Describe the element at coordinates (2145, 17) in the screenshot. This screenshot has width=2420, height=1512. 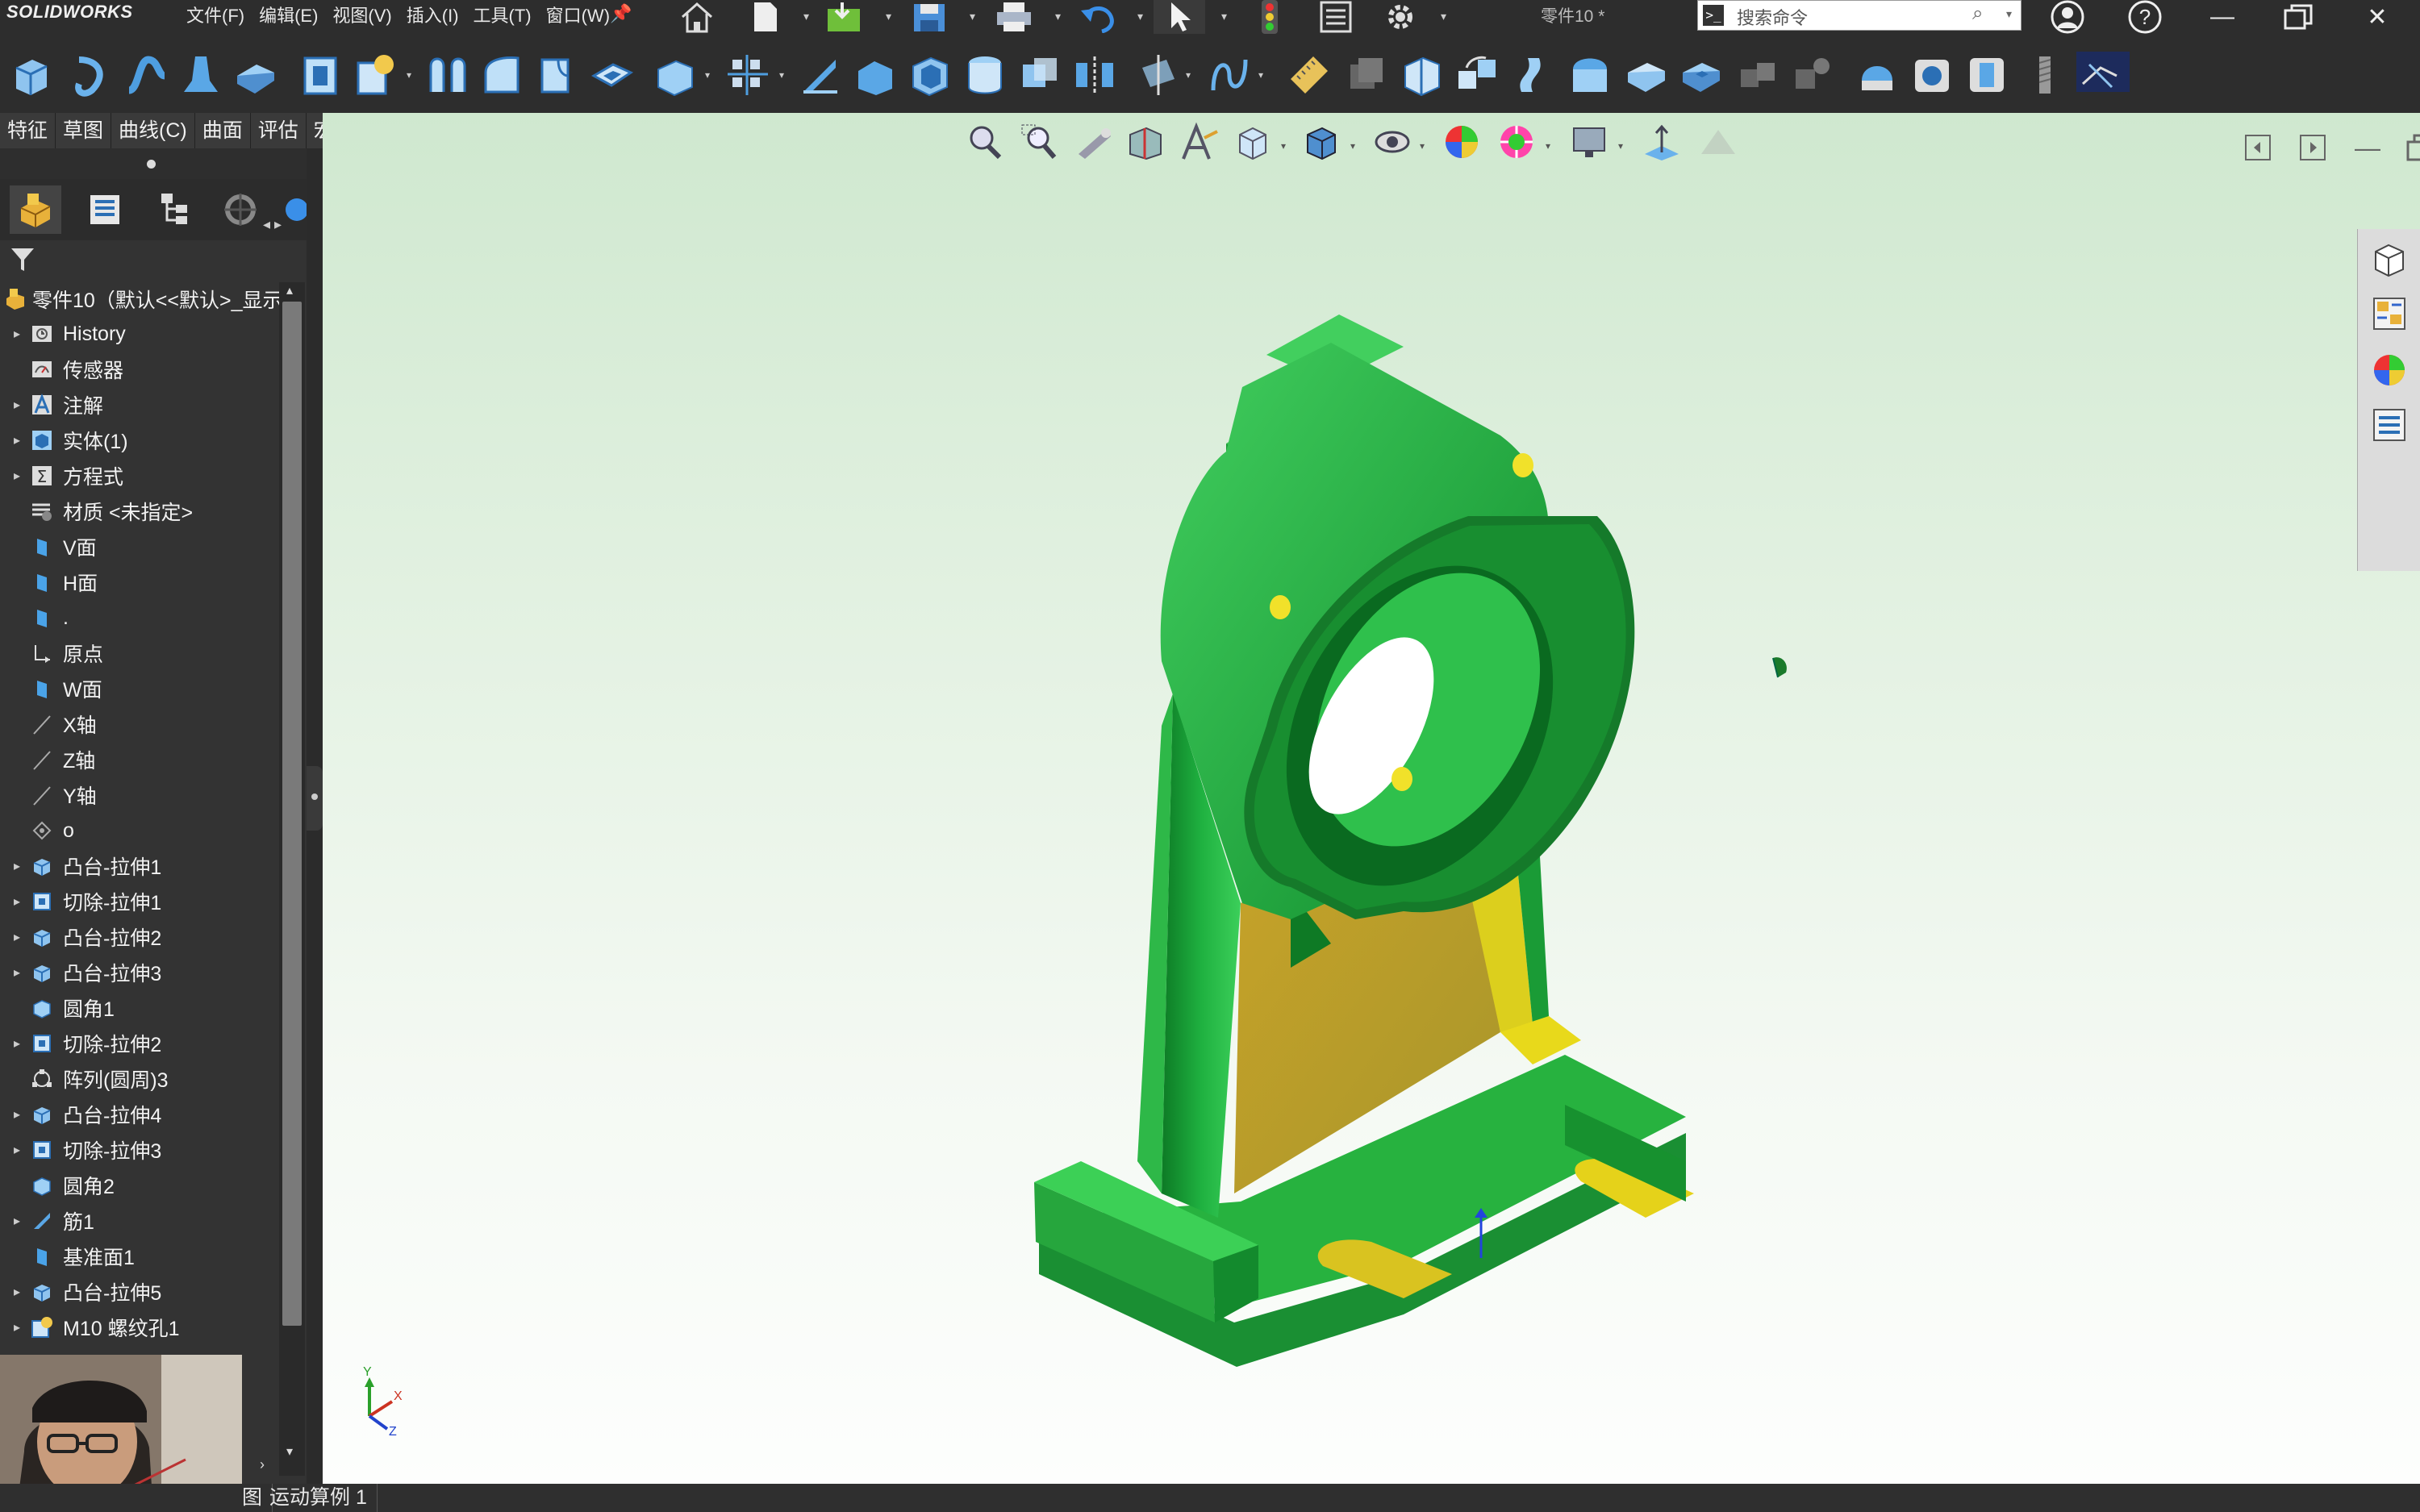
I see `help-icon: ?` at that location.